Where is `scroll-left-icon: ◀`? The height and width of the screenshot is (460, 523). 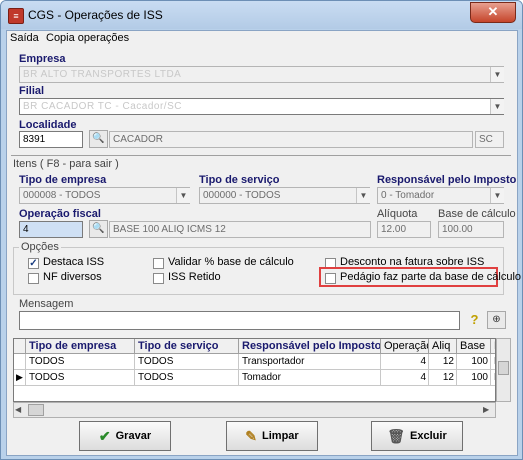 scroll-left-icon: ◀ is located at coordinates (20, 410).